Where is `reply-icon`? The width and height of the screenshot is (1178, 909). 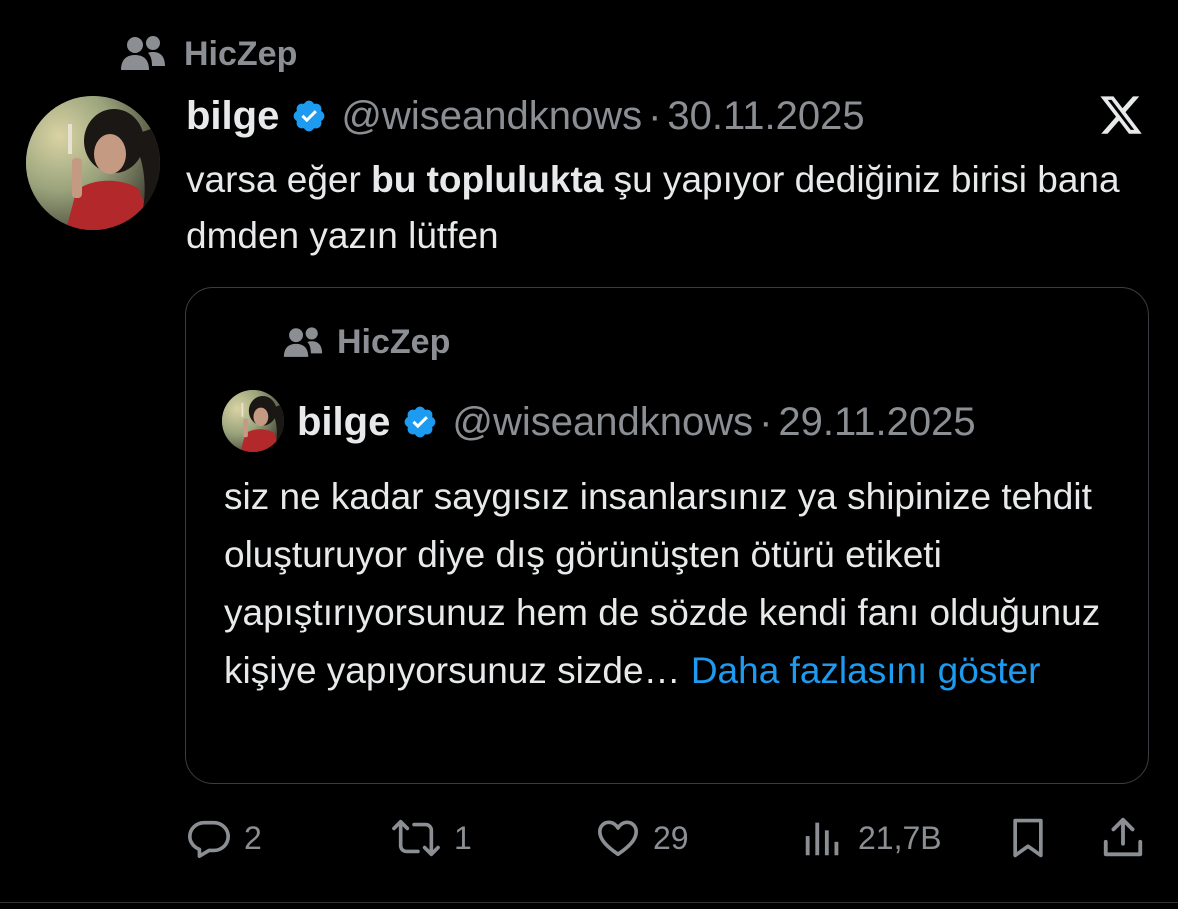 reply-icon is located at coordinates (209, 839).